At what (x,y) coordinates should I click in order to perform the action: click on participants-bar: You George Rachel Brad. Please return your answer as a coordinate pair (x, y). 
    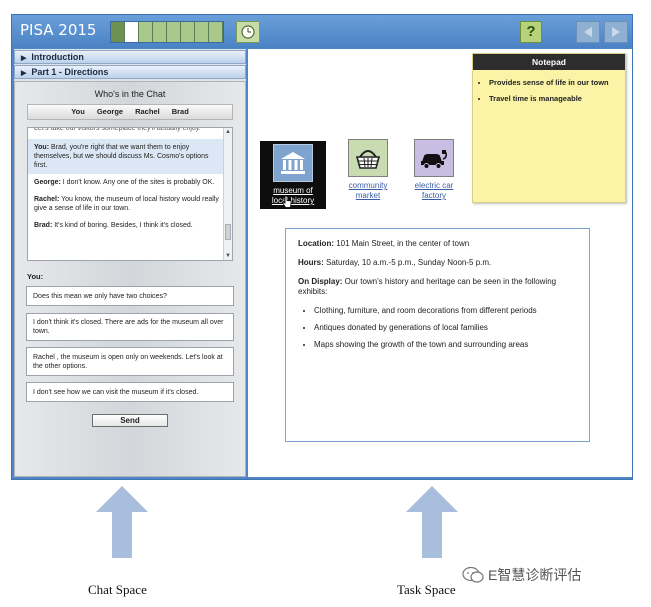
    Looking at the image, I should click on (130, 112).